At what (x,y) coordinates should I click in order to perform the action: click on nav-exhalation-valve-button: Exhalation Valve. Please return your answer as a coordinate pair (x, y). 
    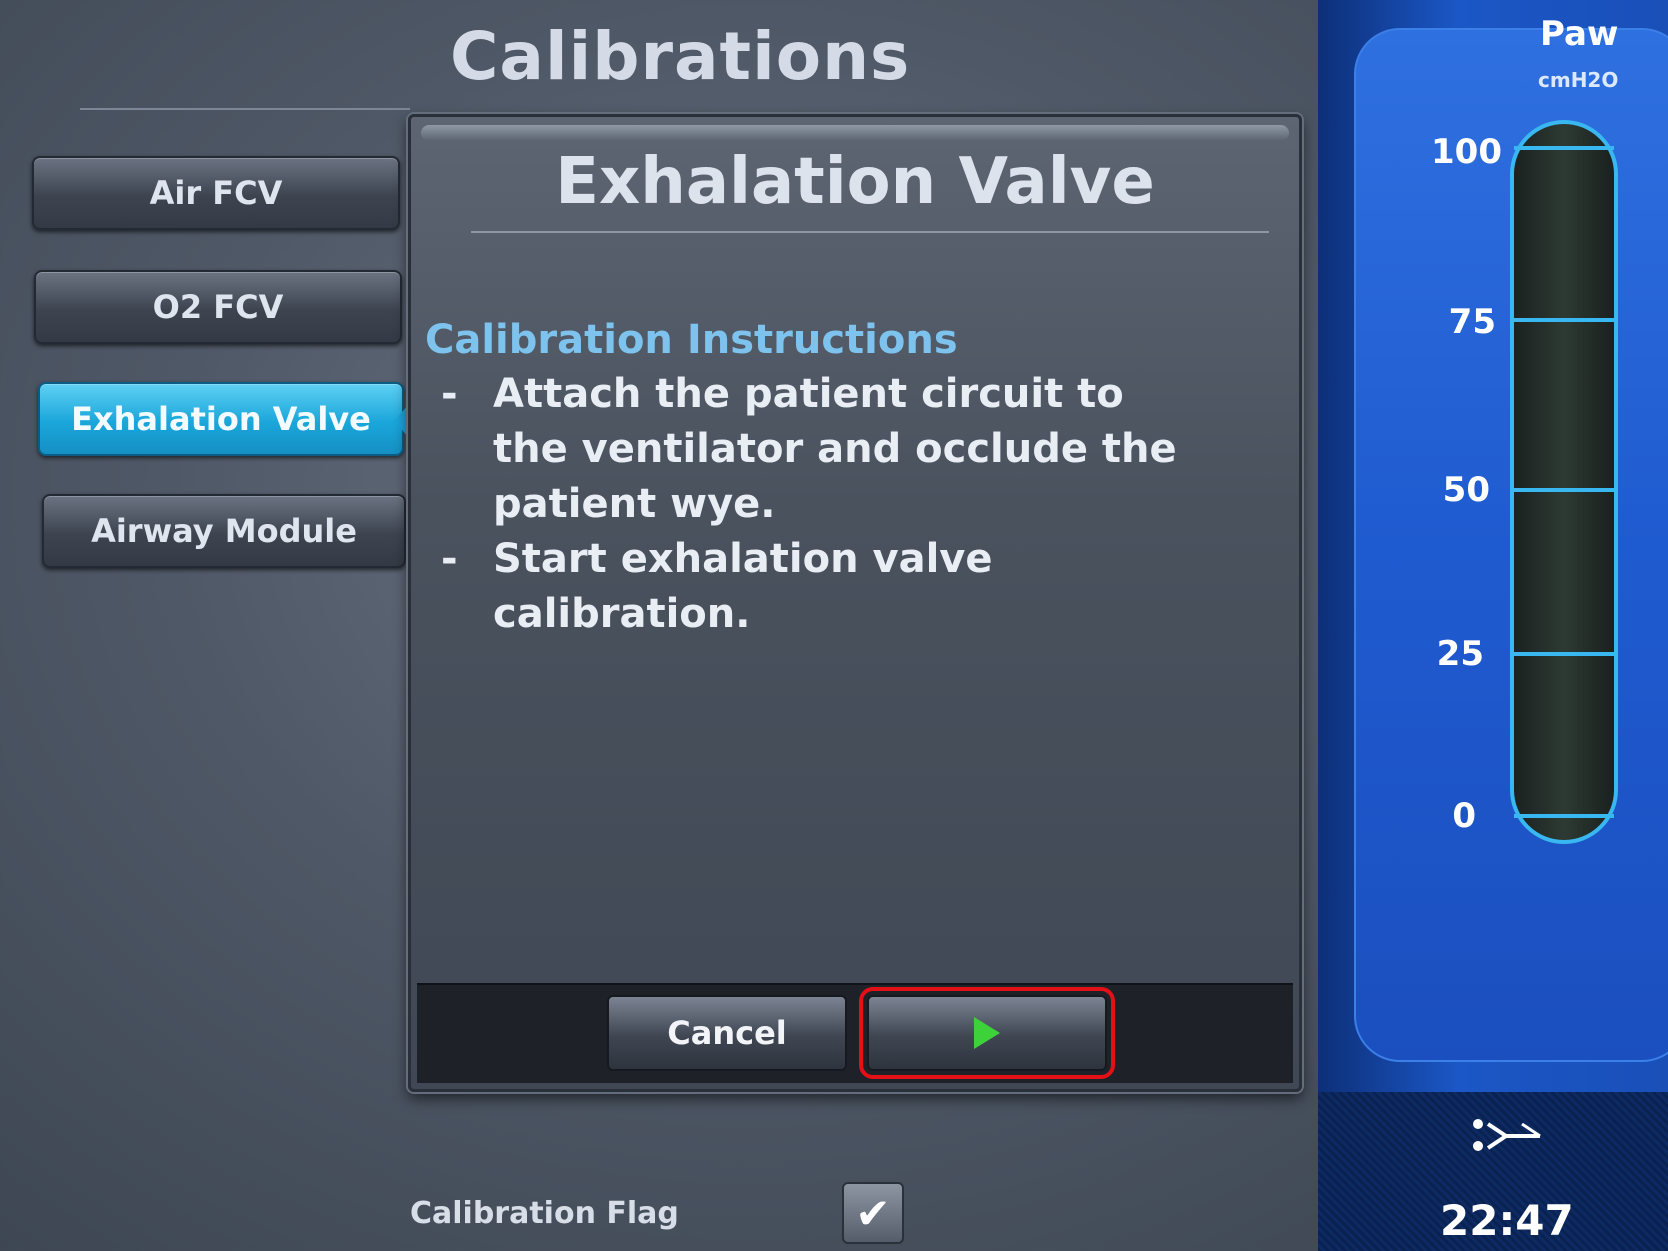
    Looking at the image, I should click on (221, 419).